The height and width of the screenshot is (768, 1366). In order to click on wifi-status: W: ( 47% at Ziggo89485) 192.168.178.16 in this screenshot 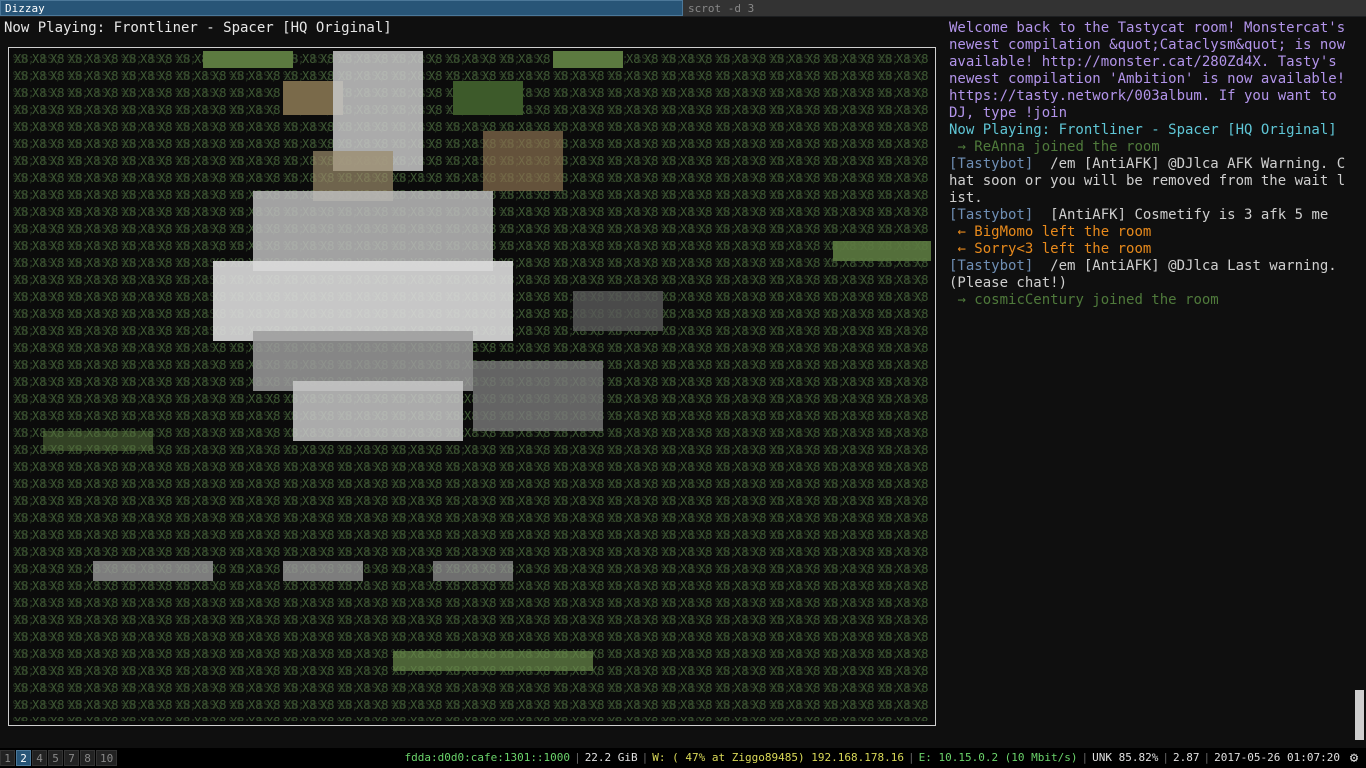, I will do `click(778, 757)`.